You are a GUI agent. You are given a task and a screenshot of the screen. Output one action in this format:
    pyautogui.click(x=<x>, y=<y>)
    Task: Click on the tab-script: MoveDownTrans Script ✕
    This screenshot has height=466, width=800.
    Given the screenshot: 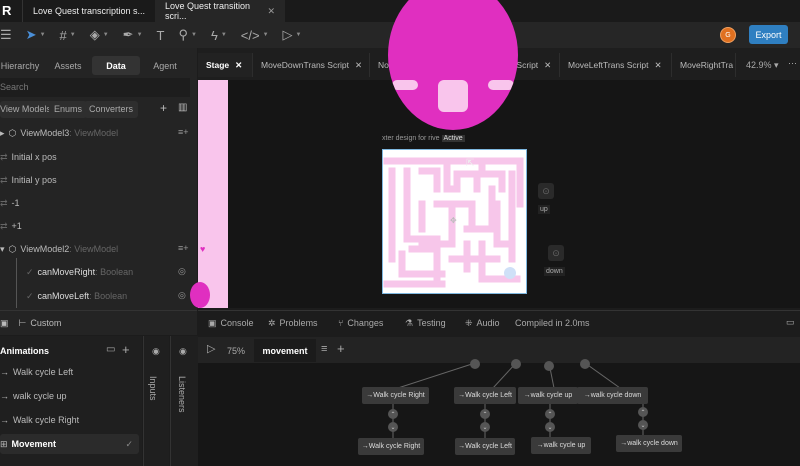 What is the action you would take?
    pyautogui.click(x=311, y=65)
    